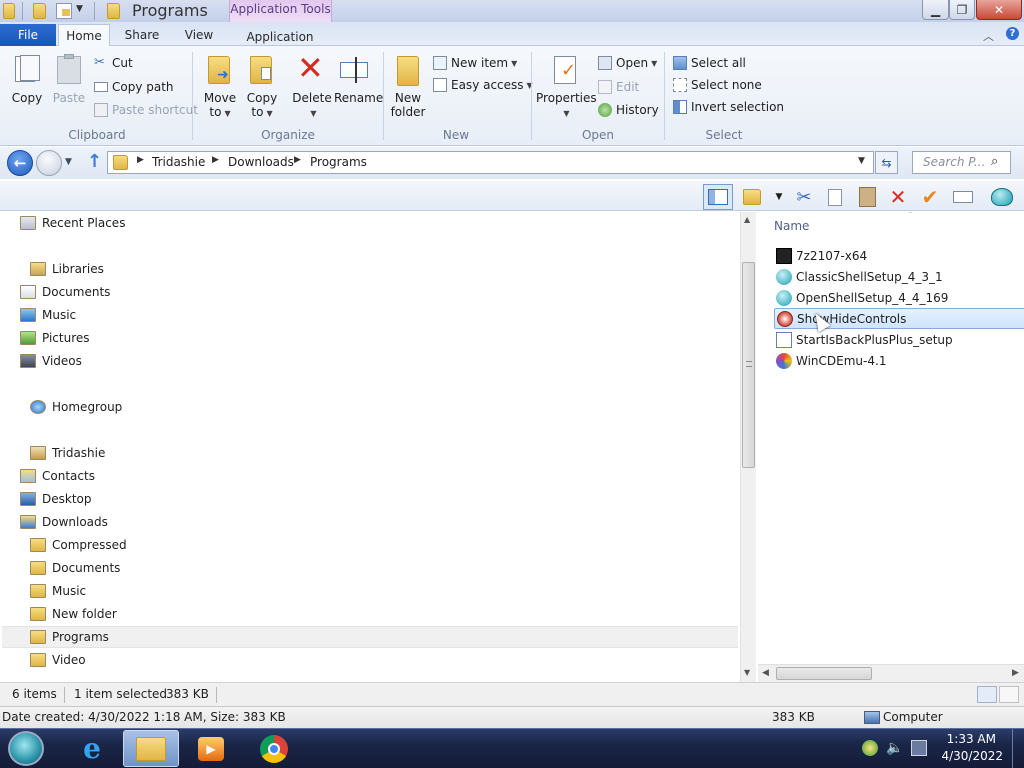 This screenshot has height=768, width=1024. I want to click on search-icon: ⌕, so click(994, 161).